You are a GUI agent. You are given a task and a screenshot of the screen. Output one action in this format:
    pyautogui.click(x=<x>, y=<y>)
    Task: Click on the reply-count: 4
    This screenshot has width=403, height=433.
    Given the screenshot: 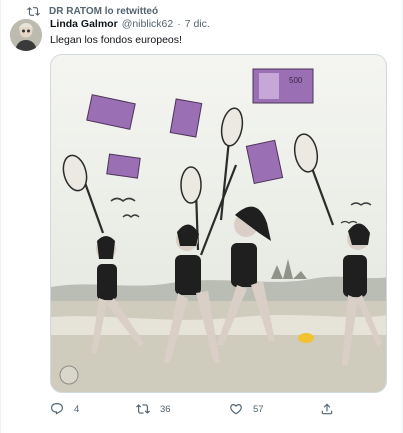 What is the action you would take?
    pyautogui.click(x=77, y=409)
    